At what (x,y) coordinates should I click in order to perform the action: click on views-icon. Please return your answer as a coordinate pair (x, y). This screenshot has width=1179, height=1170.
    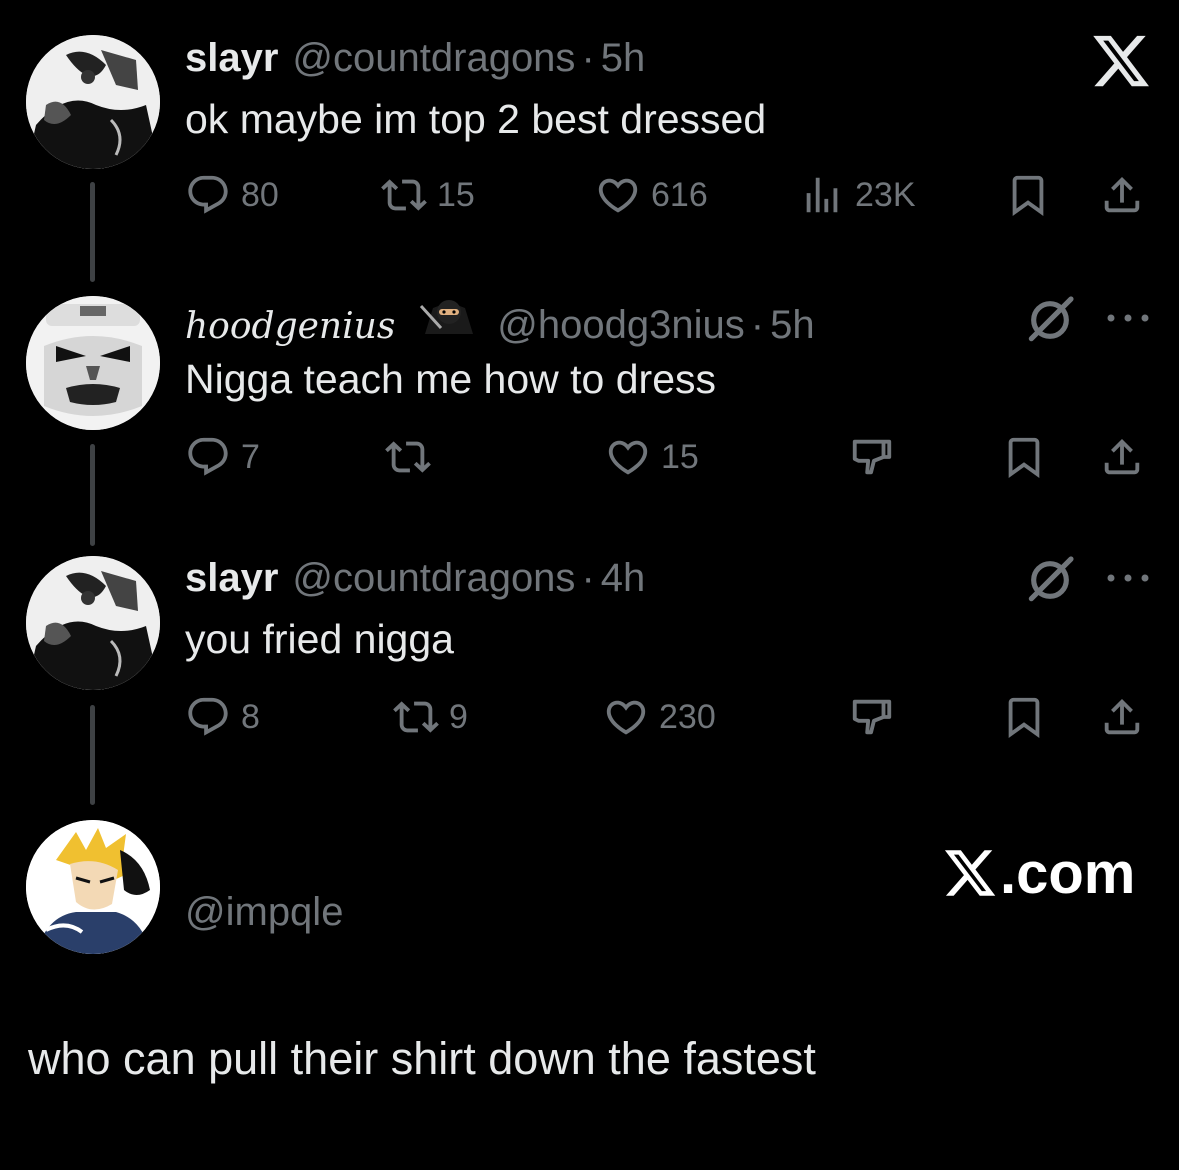
    Looking at the image, I should click on (822, 195).